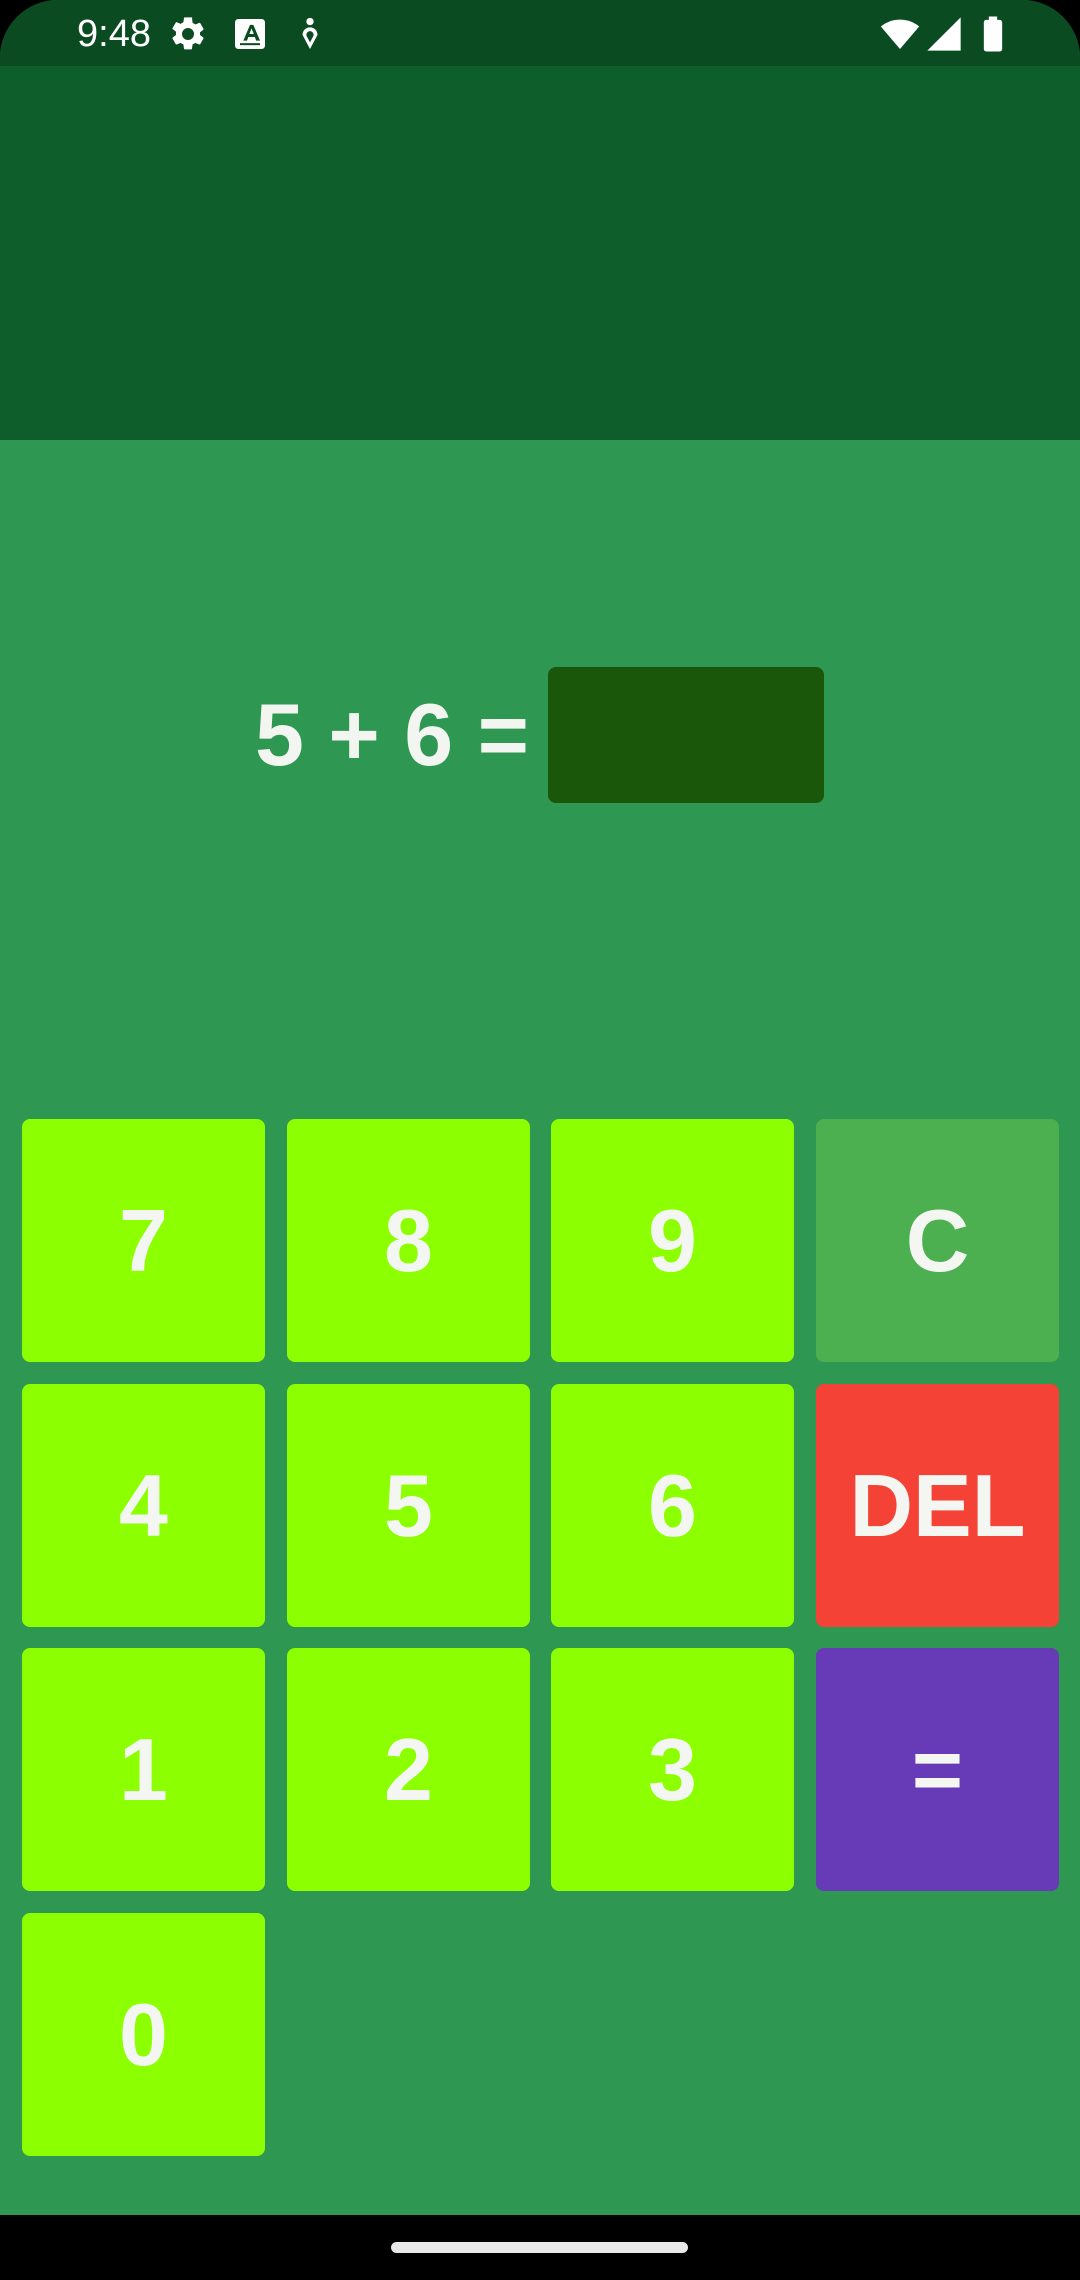 This screenshot has height=2280, width=1080. Describe the element at coordinates (143, 1769) in the screenshot. I see `key-1-button: 1` at that location.